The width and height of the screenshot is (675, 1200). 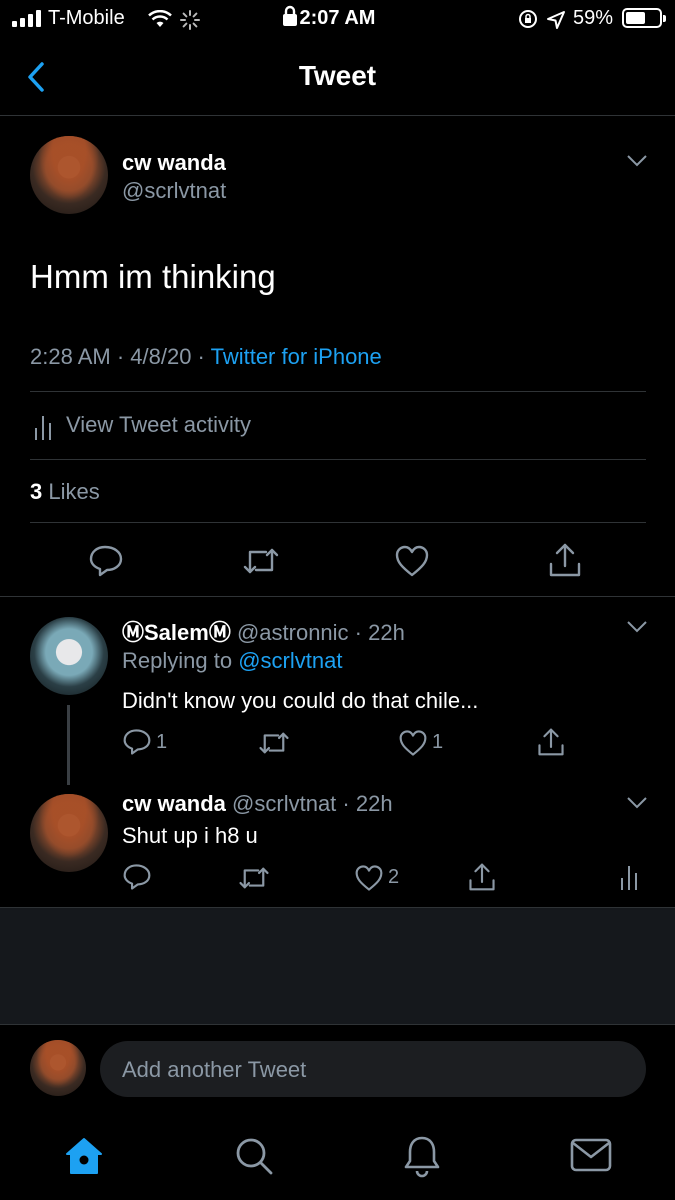 I want to click on tweet-text: Hmm im thinking, so click(x=153, y=276).